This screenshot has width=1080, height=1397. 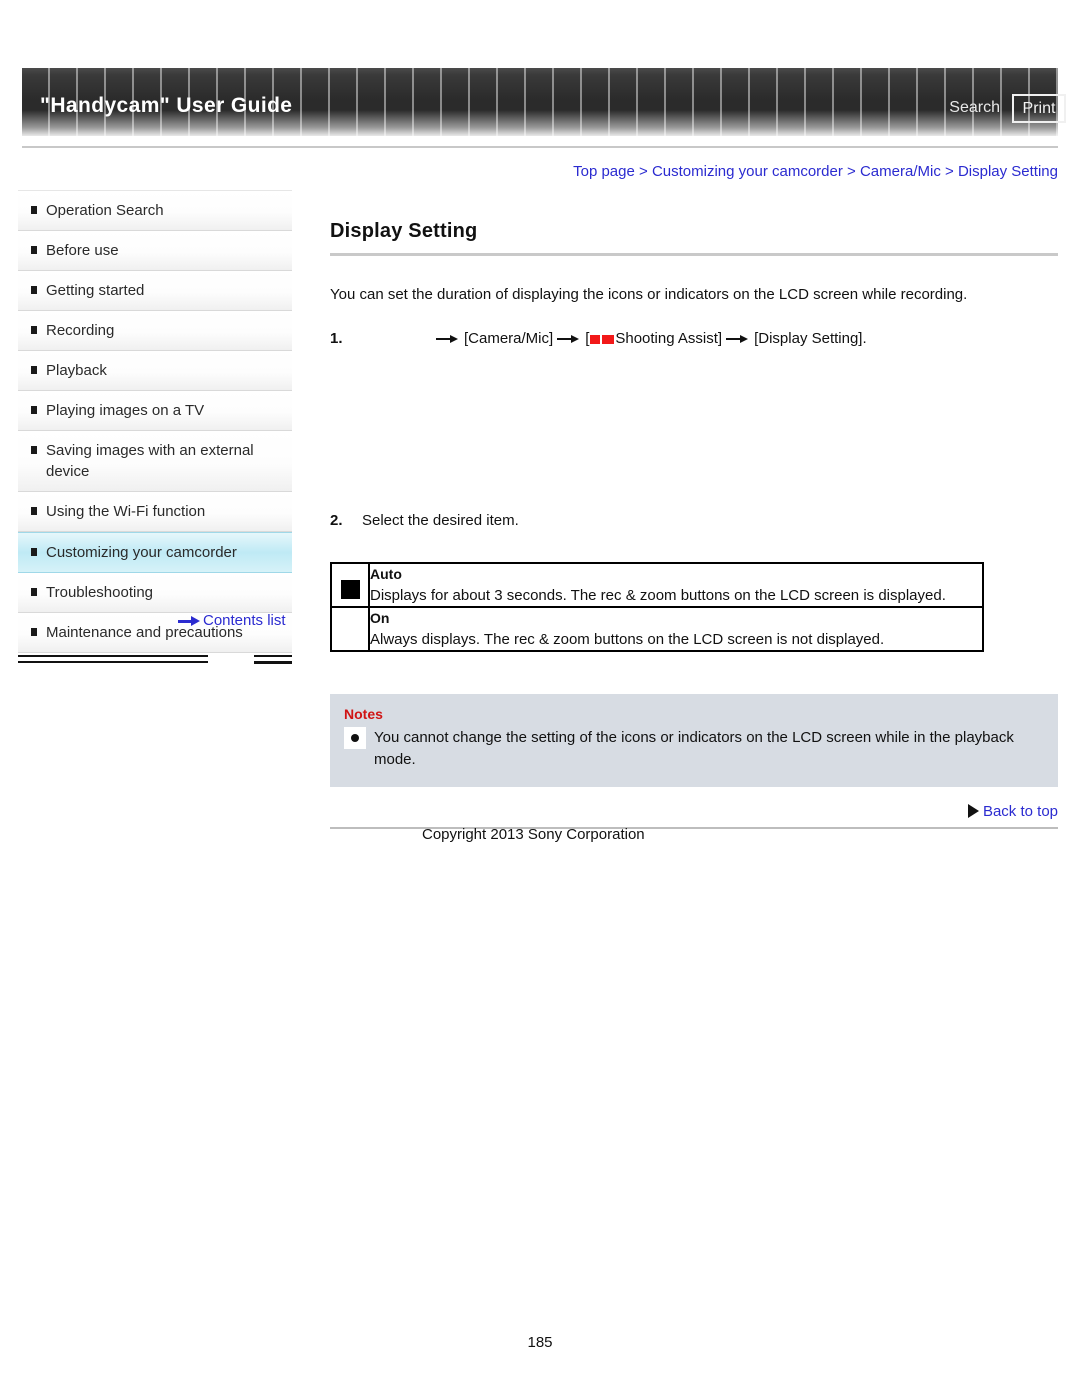 I want to click on copyright-text: Copyright 2013 Sony Corporation, so click(x=533, y=834).